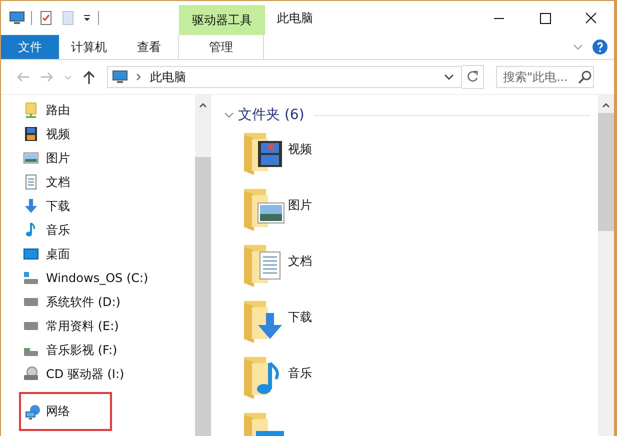 The image size is (617, 436). Describe the element at coordinates (222, 20) in the screenshot. I see `contextual-tab-group: 驱动器工具` at that location.